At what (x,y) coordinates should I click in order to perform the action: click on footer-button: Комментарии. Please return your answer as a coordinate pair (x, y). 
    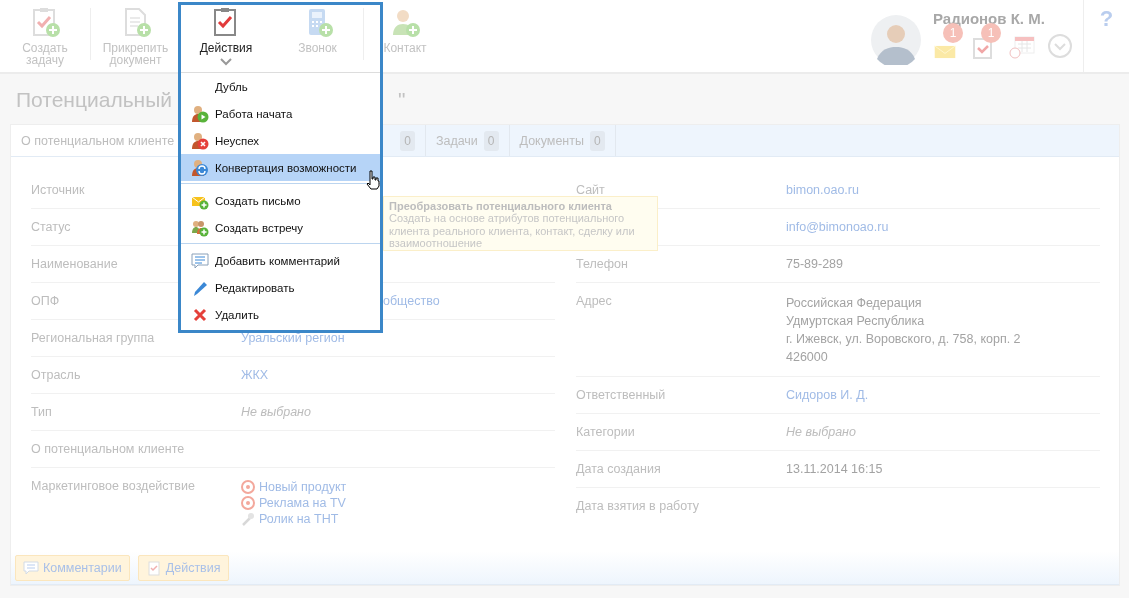
    Looking at the image, I should click on (72, 567).